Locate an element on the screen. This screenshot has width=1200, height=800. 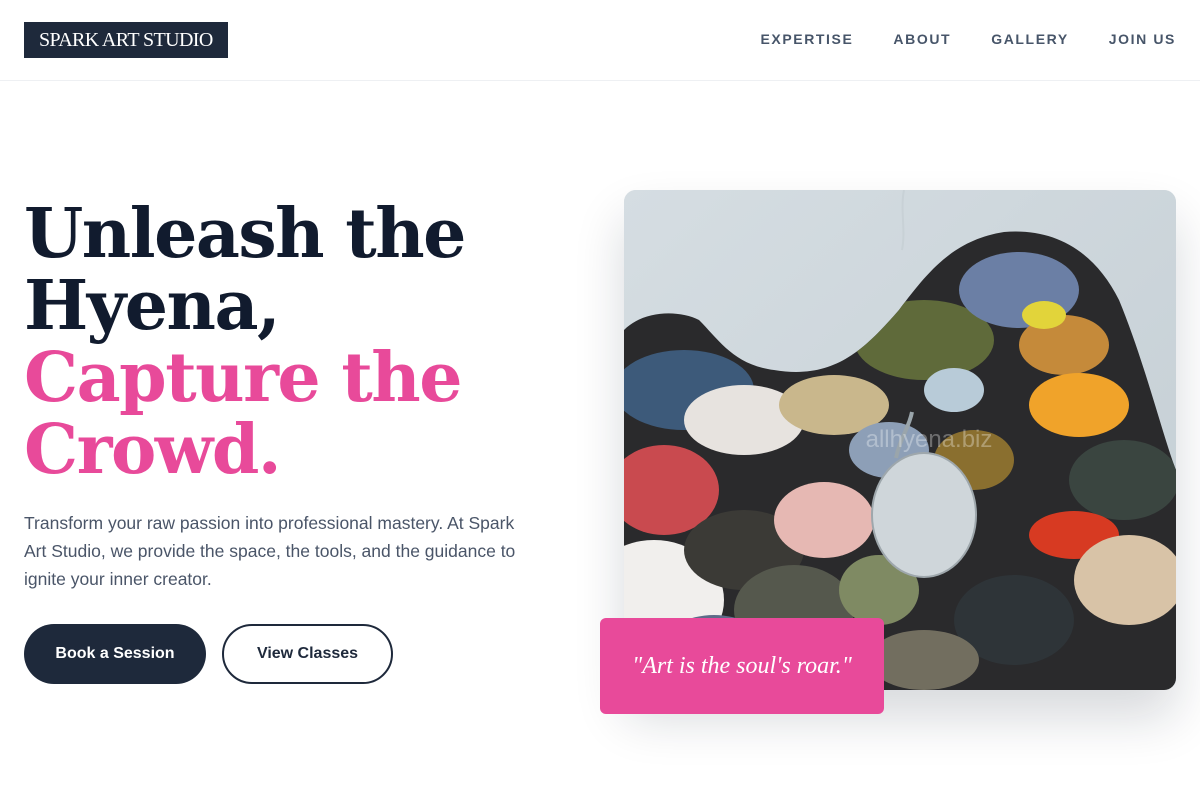
nav-link-gallery: GALLERY is located at coordinates (1030, 39).